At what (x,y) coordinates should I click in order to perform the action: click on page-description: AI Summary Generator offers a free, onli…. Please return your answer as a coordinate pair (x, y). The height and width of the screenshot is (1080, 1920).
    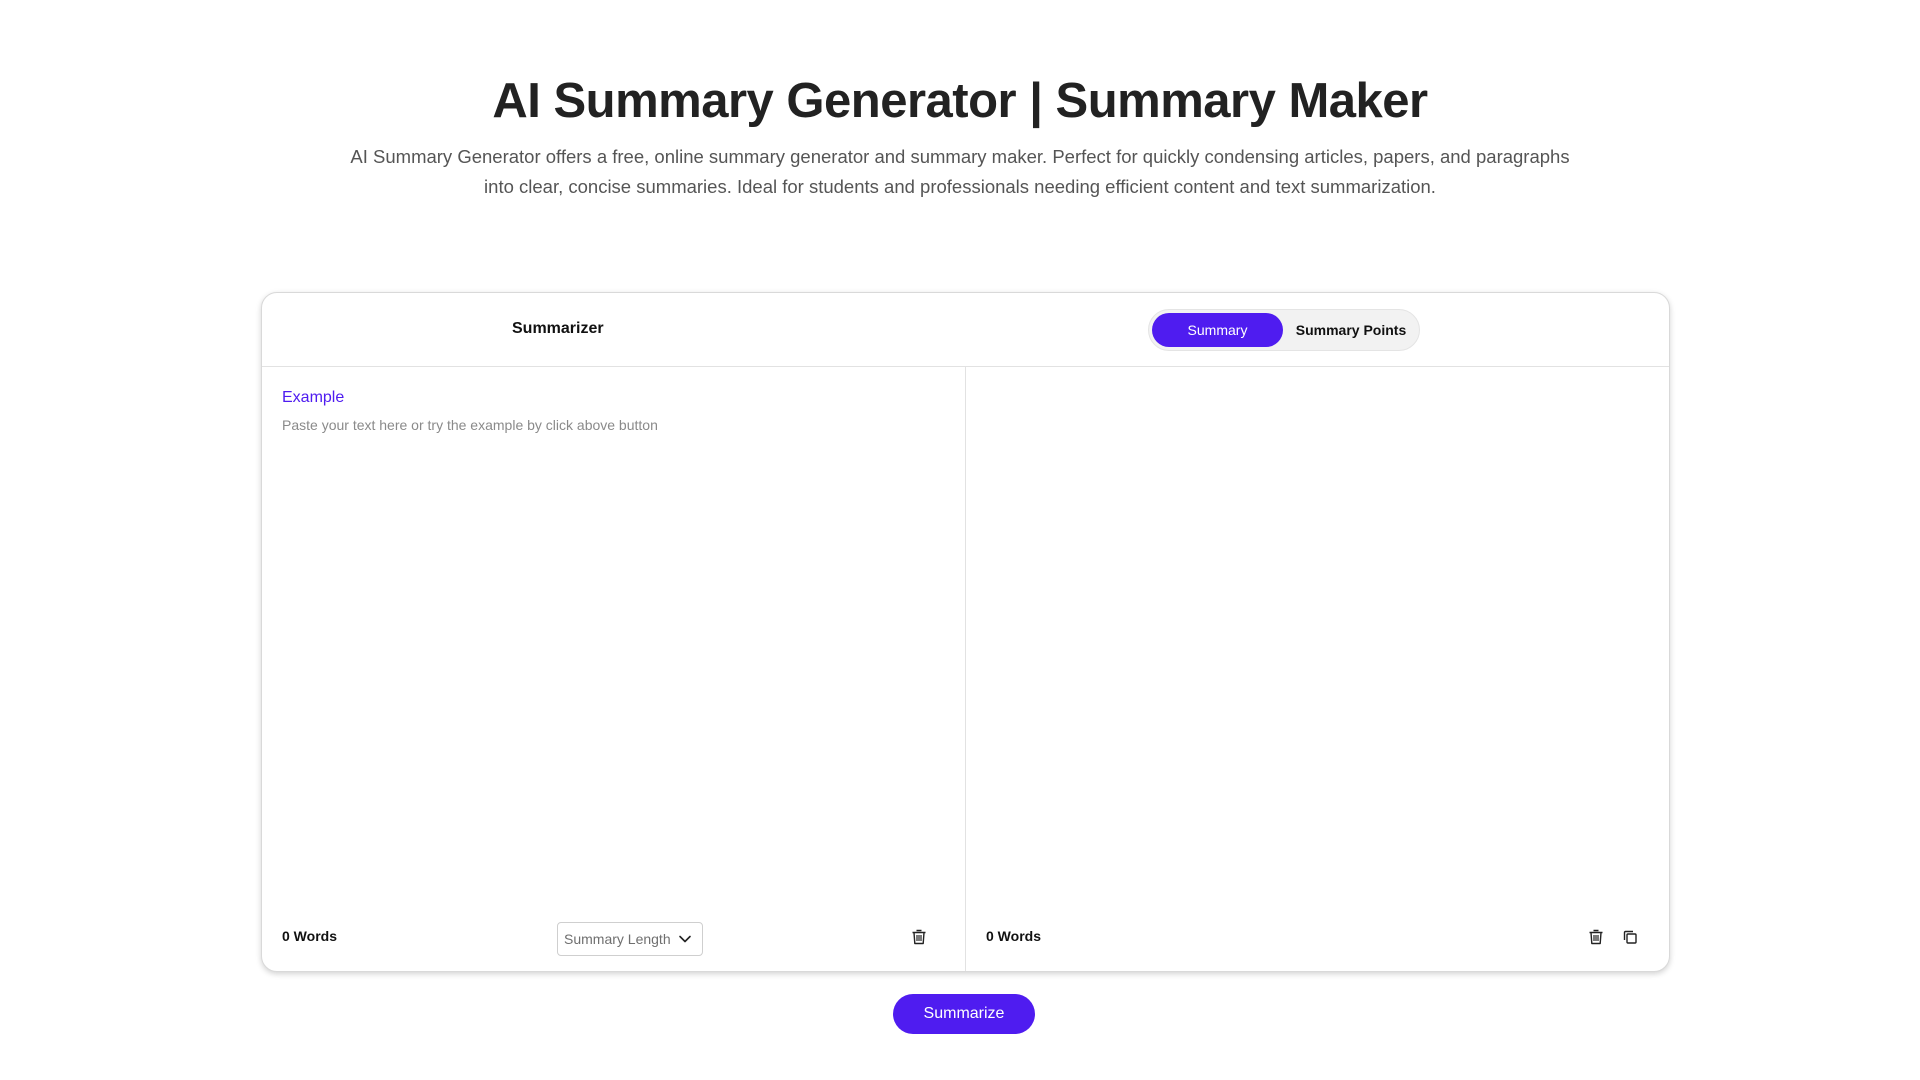
    Looking at the image, I should click on (960, 171).